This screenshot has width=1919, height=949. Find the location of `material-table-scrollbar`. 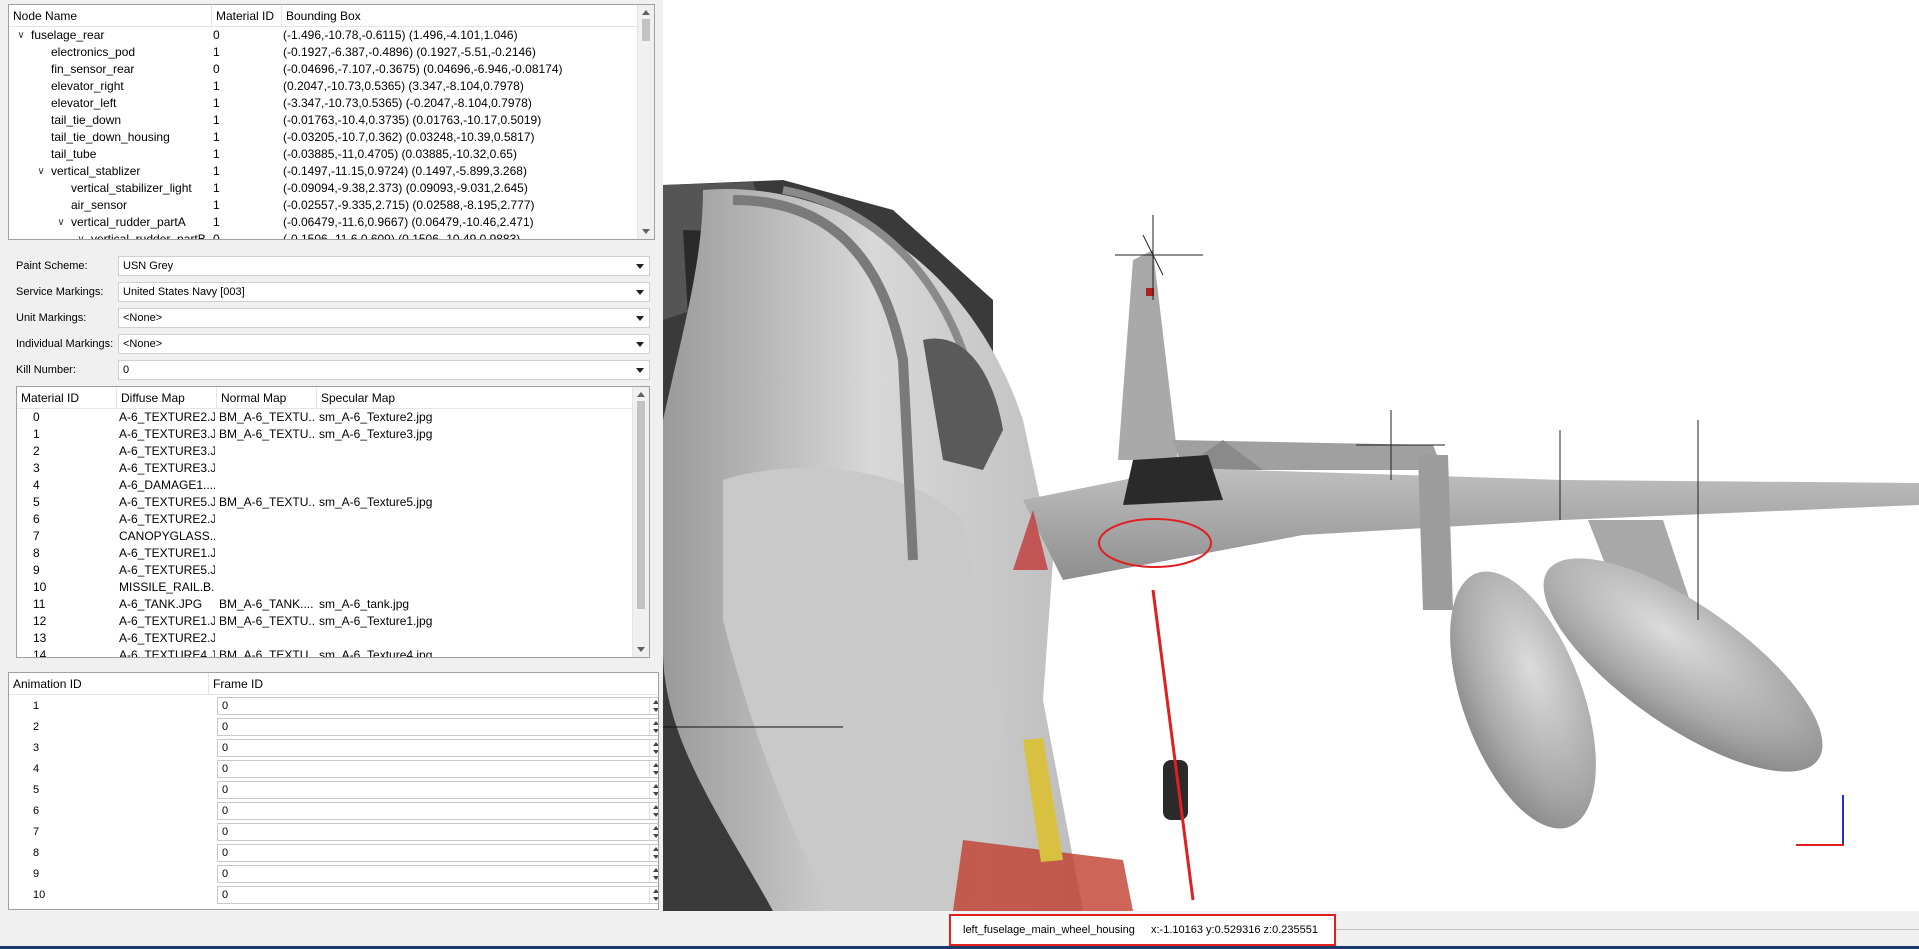

material-table-scrollbar is located at coordinates (640, 522).